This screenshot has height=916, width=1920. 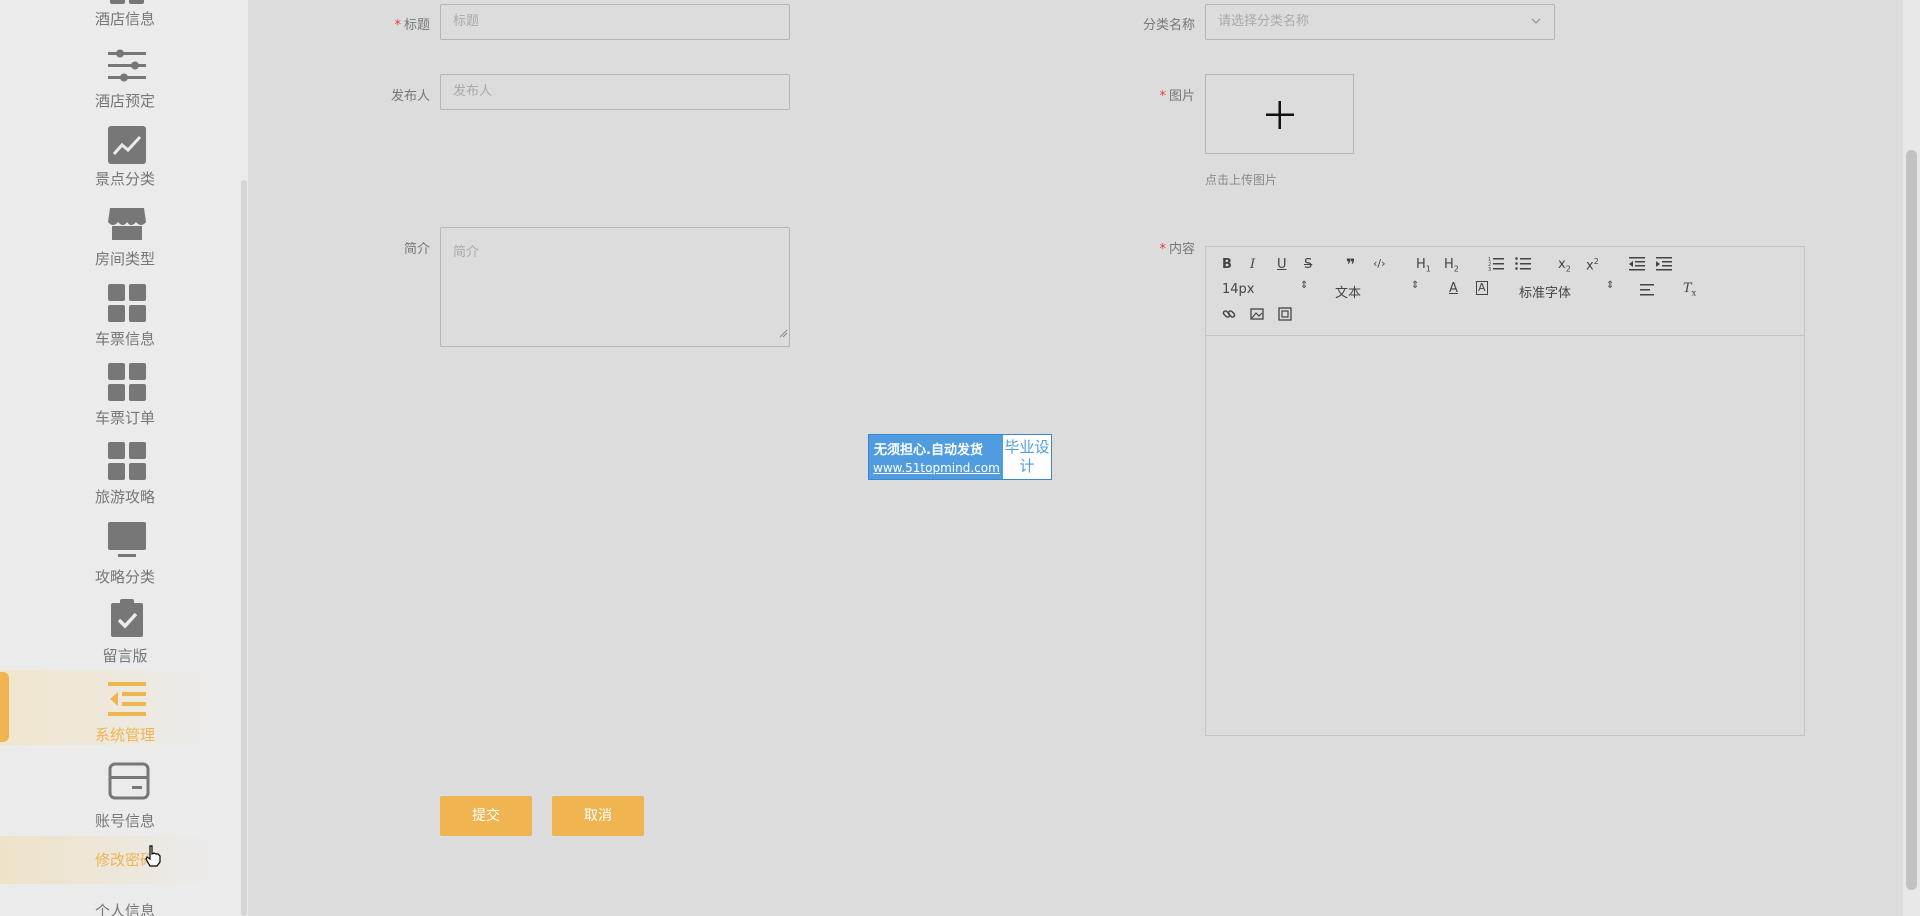 What do you see at coordinates (1282, 264) in the screenshot?
I see `underline-button: U` at bounding box center [1282, 264].